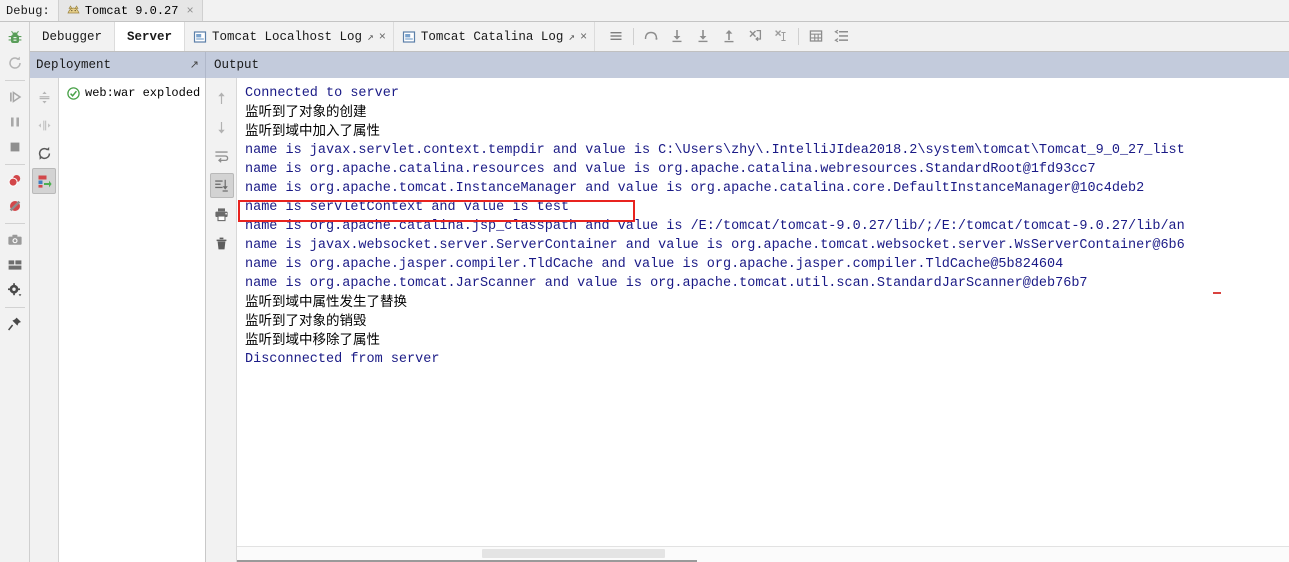 The width and height of the screenshot is (1289, 562). Describe the element at coordinates (677, 36) in the screenshot. I see `step-into-icon` at that location.